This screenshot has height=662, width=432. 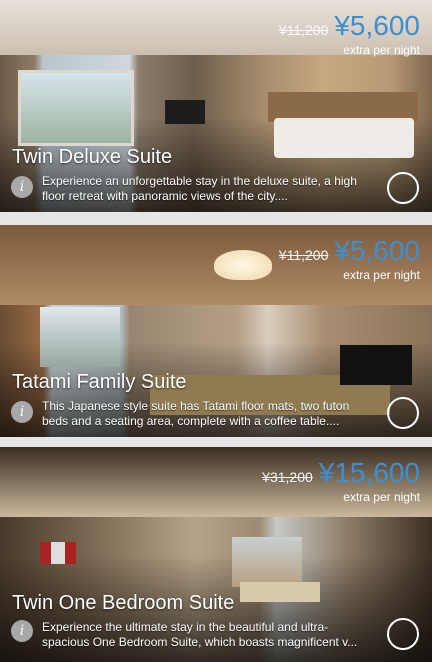 What do you see at coordinates (92, 157) in the screenshot?
I see `room-title: Twin Deluxe Suite` at bounding box center [92, 157].